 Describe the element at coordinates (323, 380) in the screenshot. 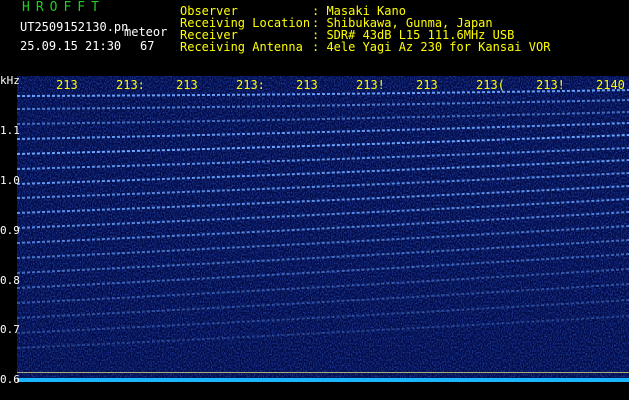

I see `bottom-band` at that location.